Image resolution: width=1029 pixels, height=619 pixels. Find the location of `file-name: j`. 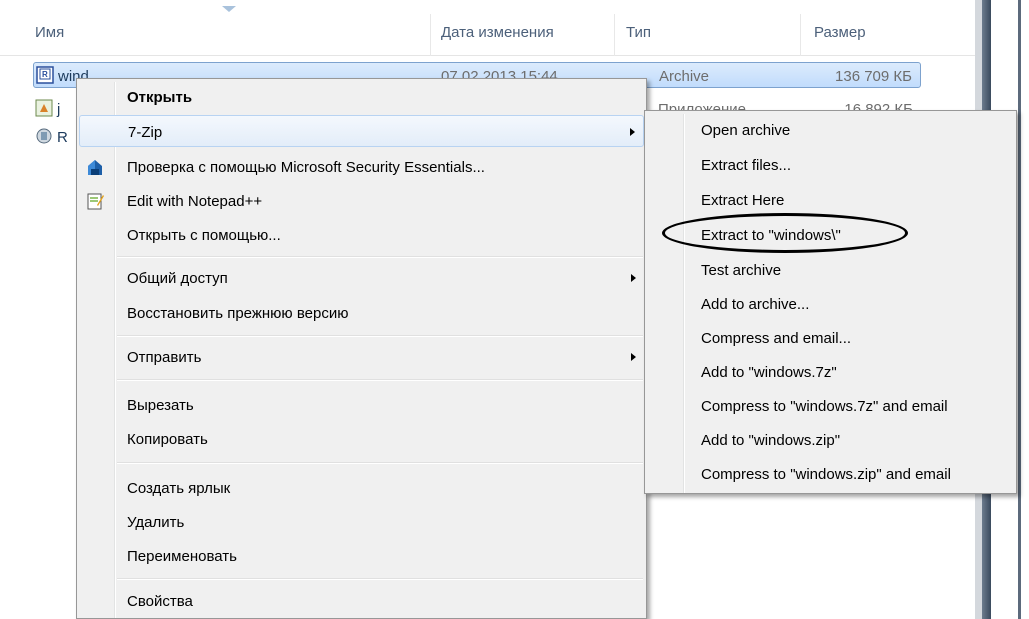

file-name: j is located at coordinates (59, 109).